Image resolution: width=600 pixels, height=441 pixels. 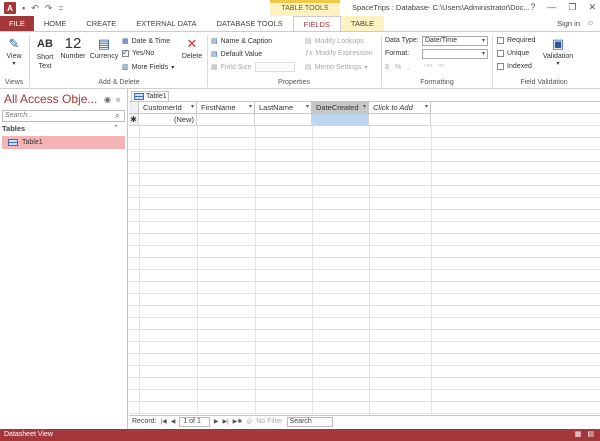 I want to click on indexed-label: Indexed, so click(x=519, y=66).